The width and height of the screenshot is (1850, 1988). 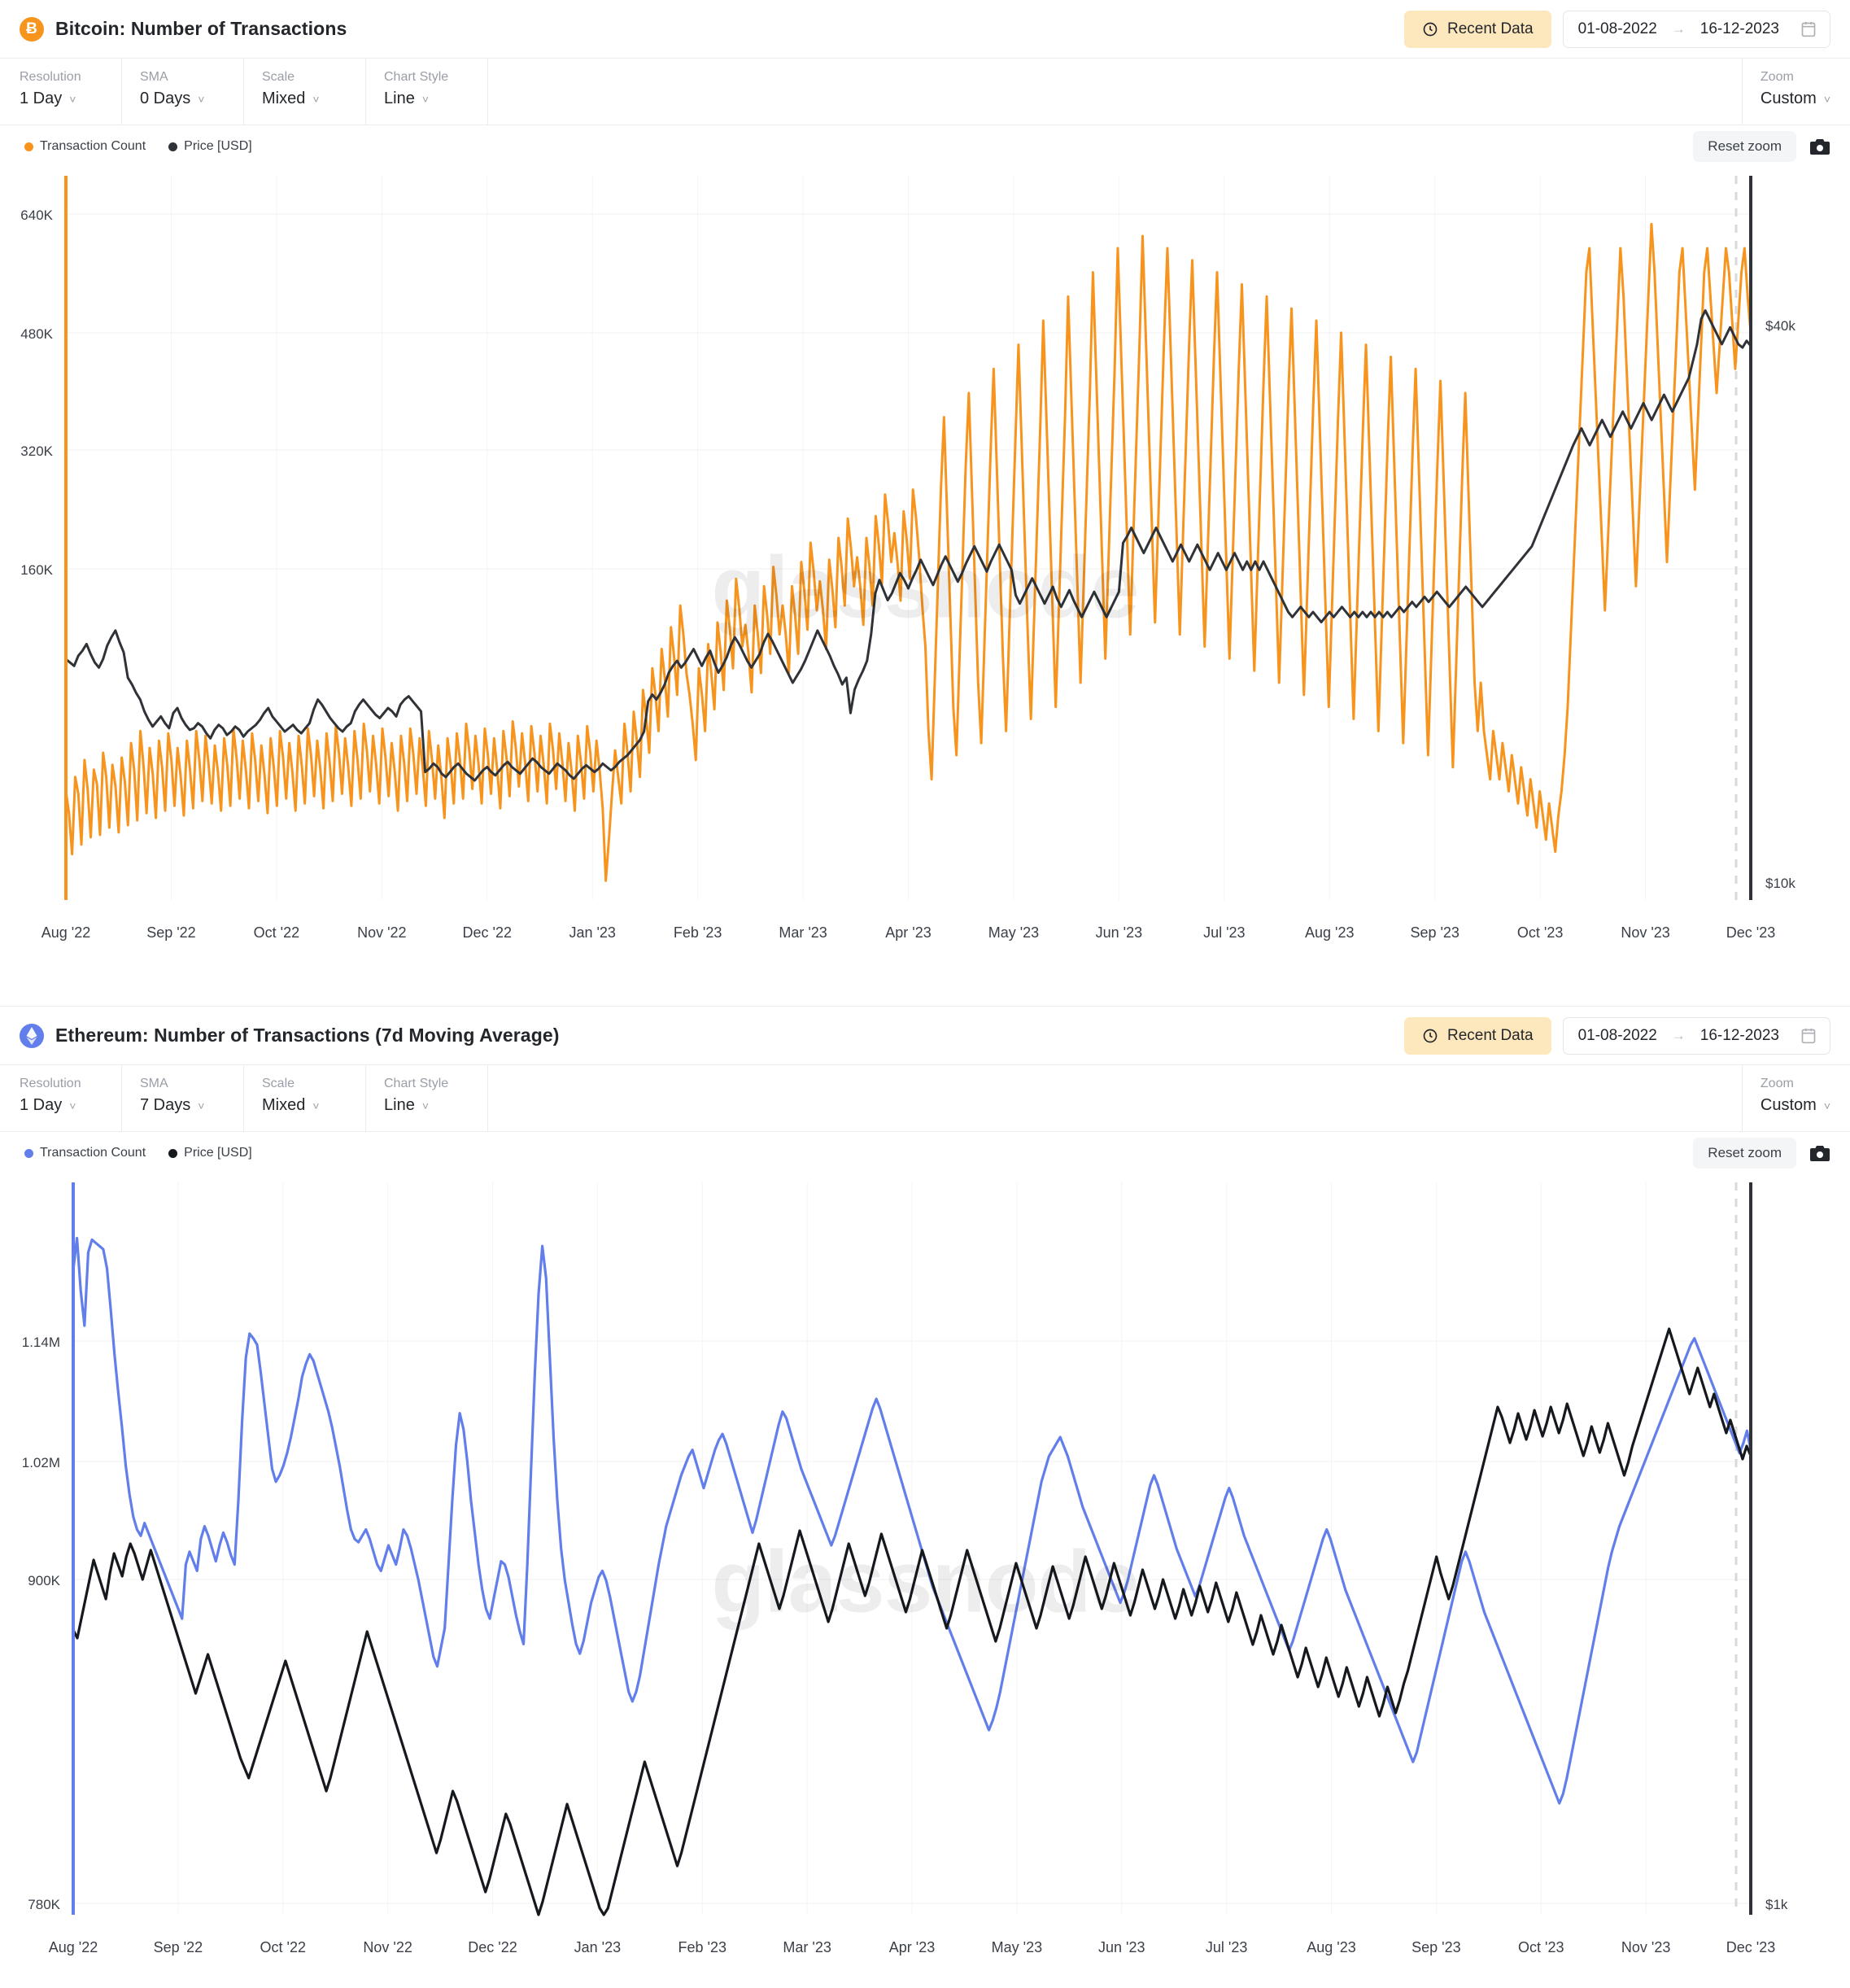 I want to click on option-sma: SMA 7 Days ˅, so click(x=183, y=1098).